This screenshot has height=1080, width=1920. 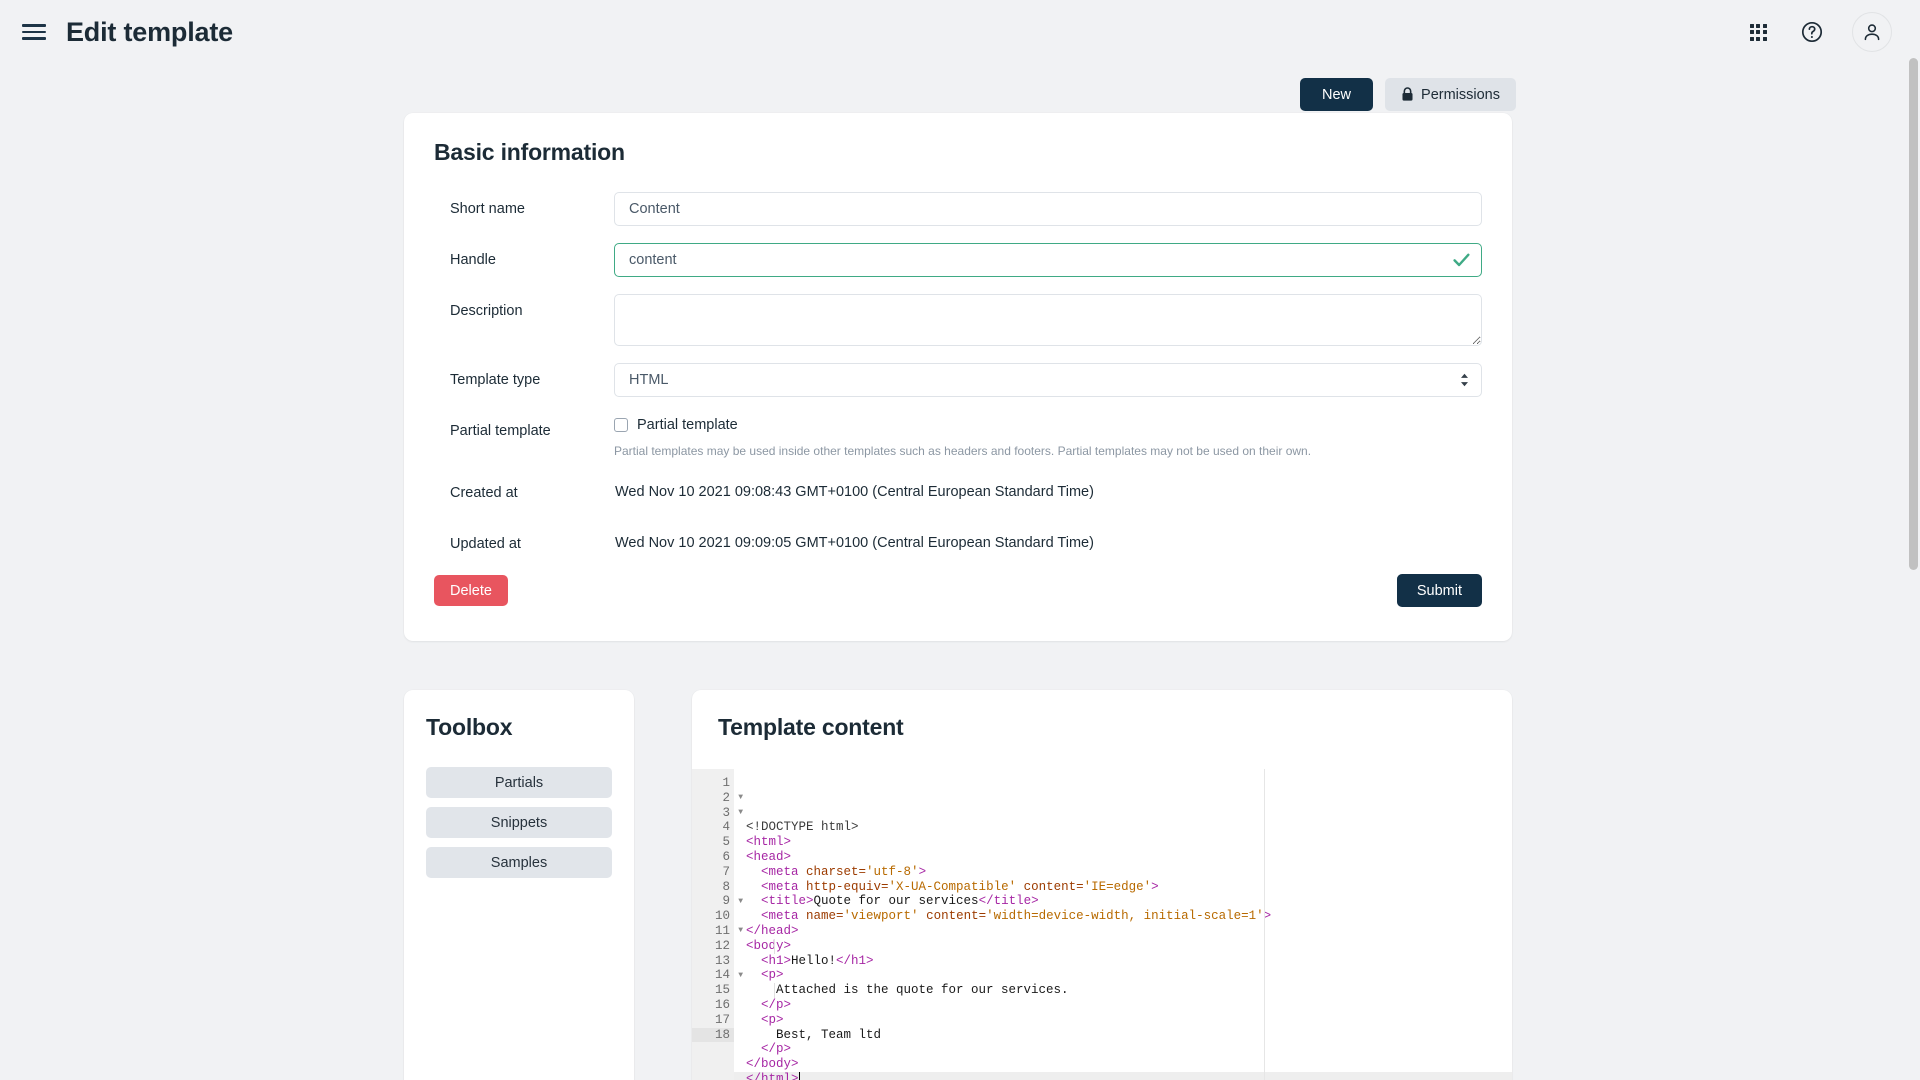 I want to click on editor-line-number: 4, so click(x=713, y=827).